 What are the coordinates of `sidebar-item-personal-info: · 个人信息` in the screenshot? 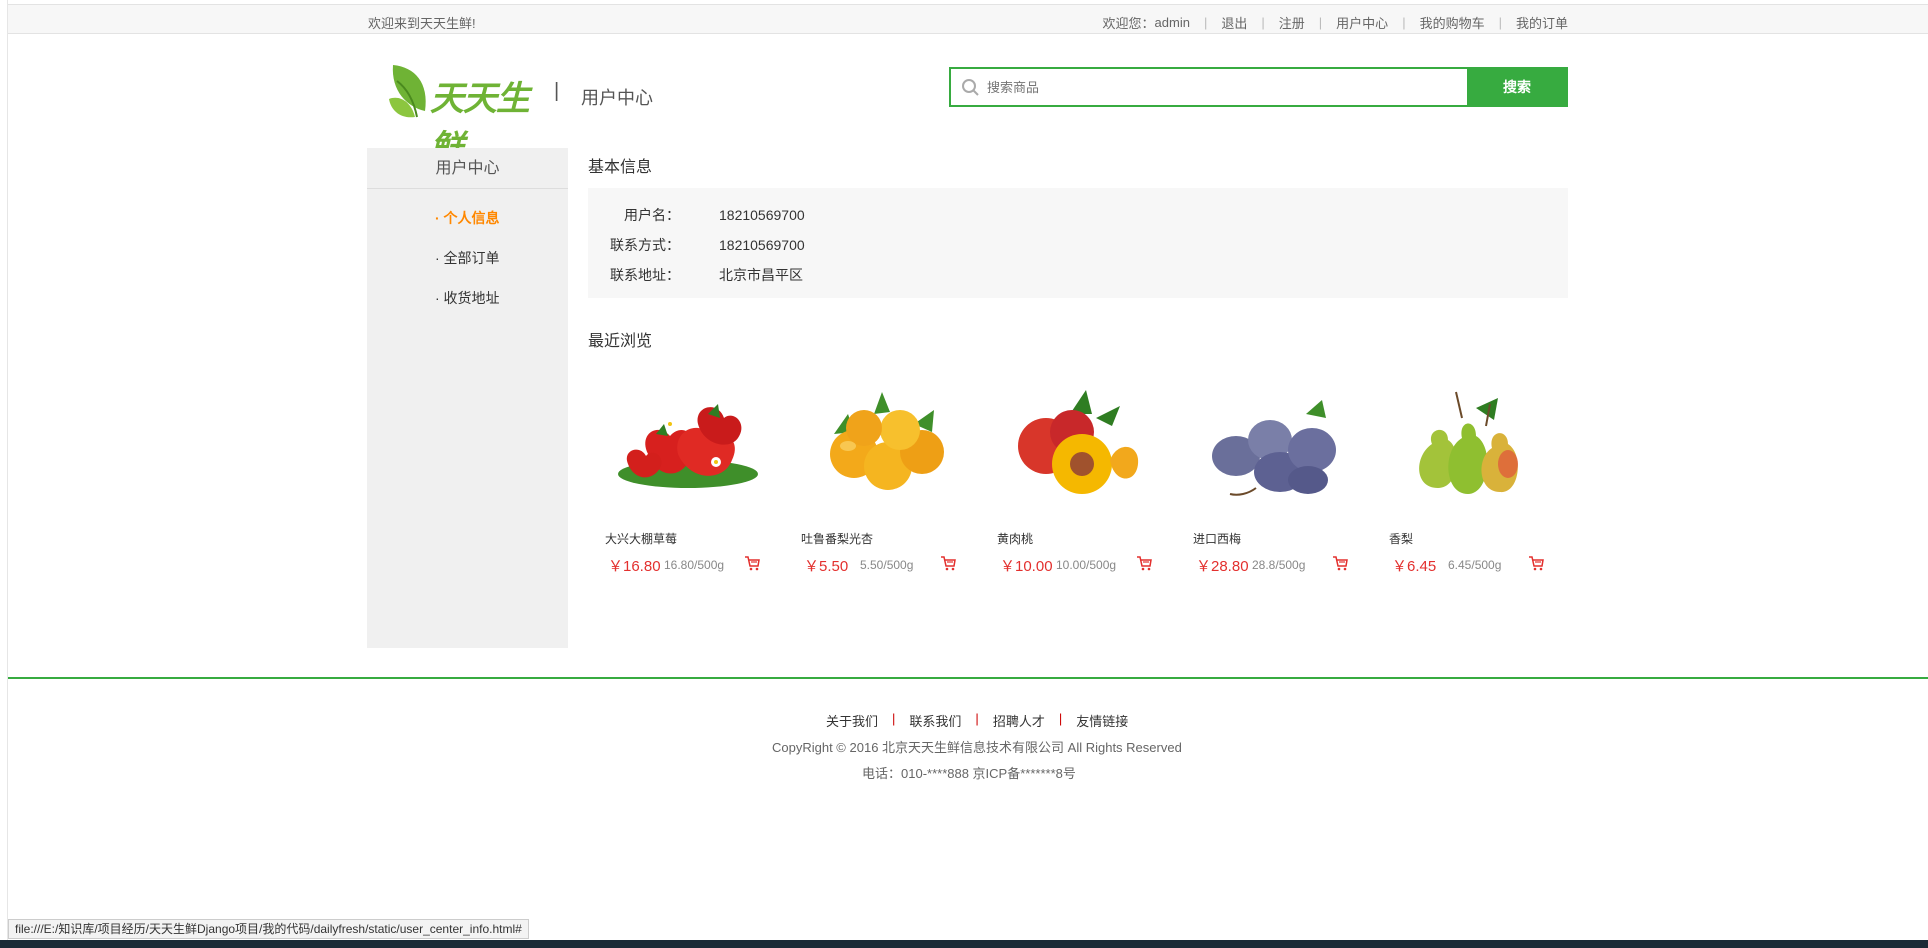 It's located at (467, 223).